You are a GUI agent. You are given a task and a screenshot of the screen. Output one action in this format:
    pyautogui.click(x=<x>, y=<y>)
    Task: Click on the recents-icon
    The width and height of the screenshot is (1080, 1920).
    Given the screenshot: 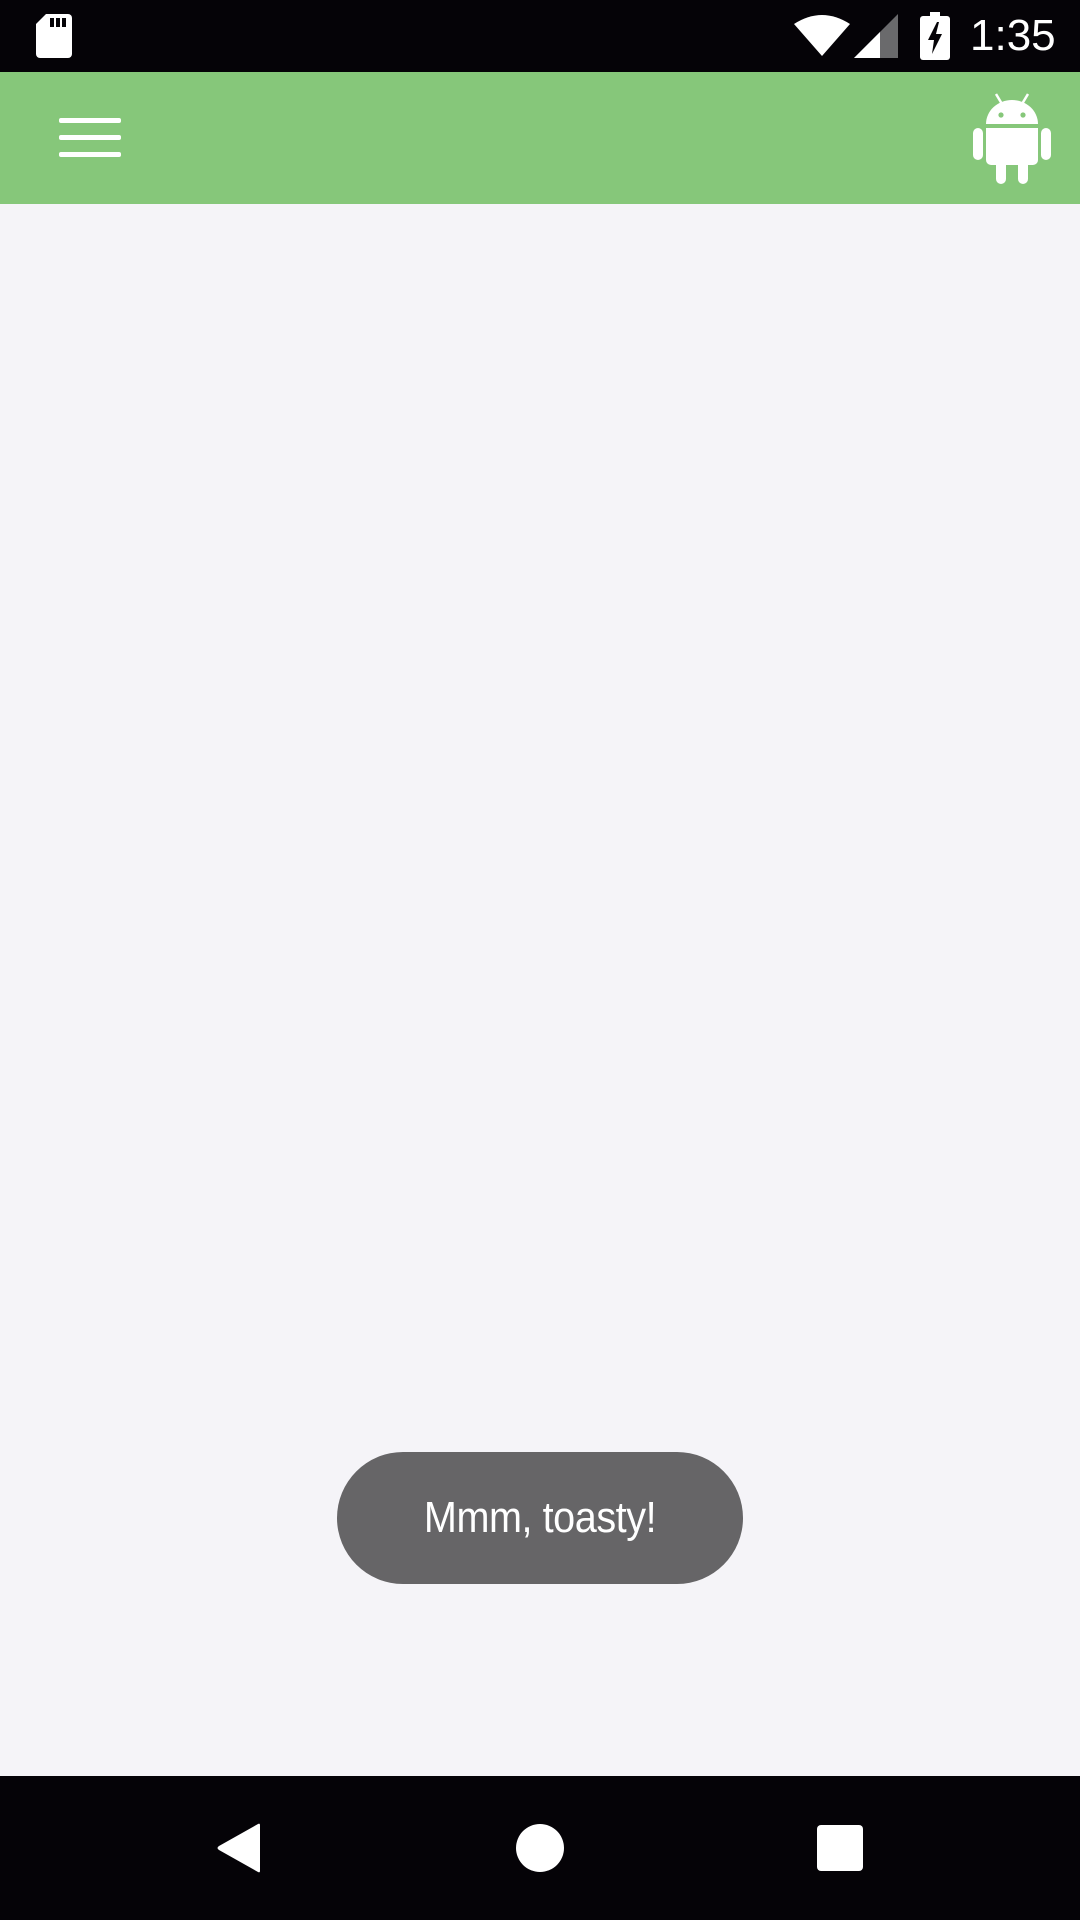 What is the action you would take?
    pyautogui.click(x=840, y=1848)
    